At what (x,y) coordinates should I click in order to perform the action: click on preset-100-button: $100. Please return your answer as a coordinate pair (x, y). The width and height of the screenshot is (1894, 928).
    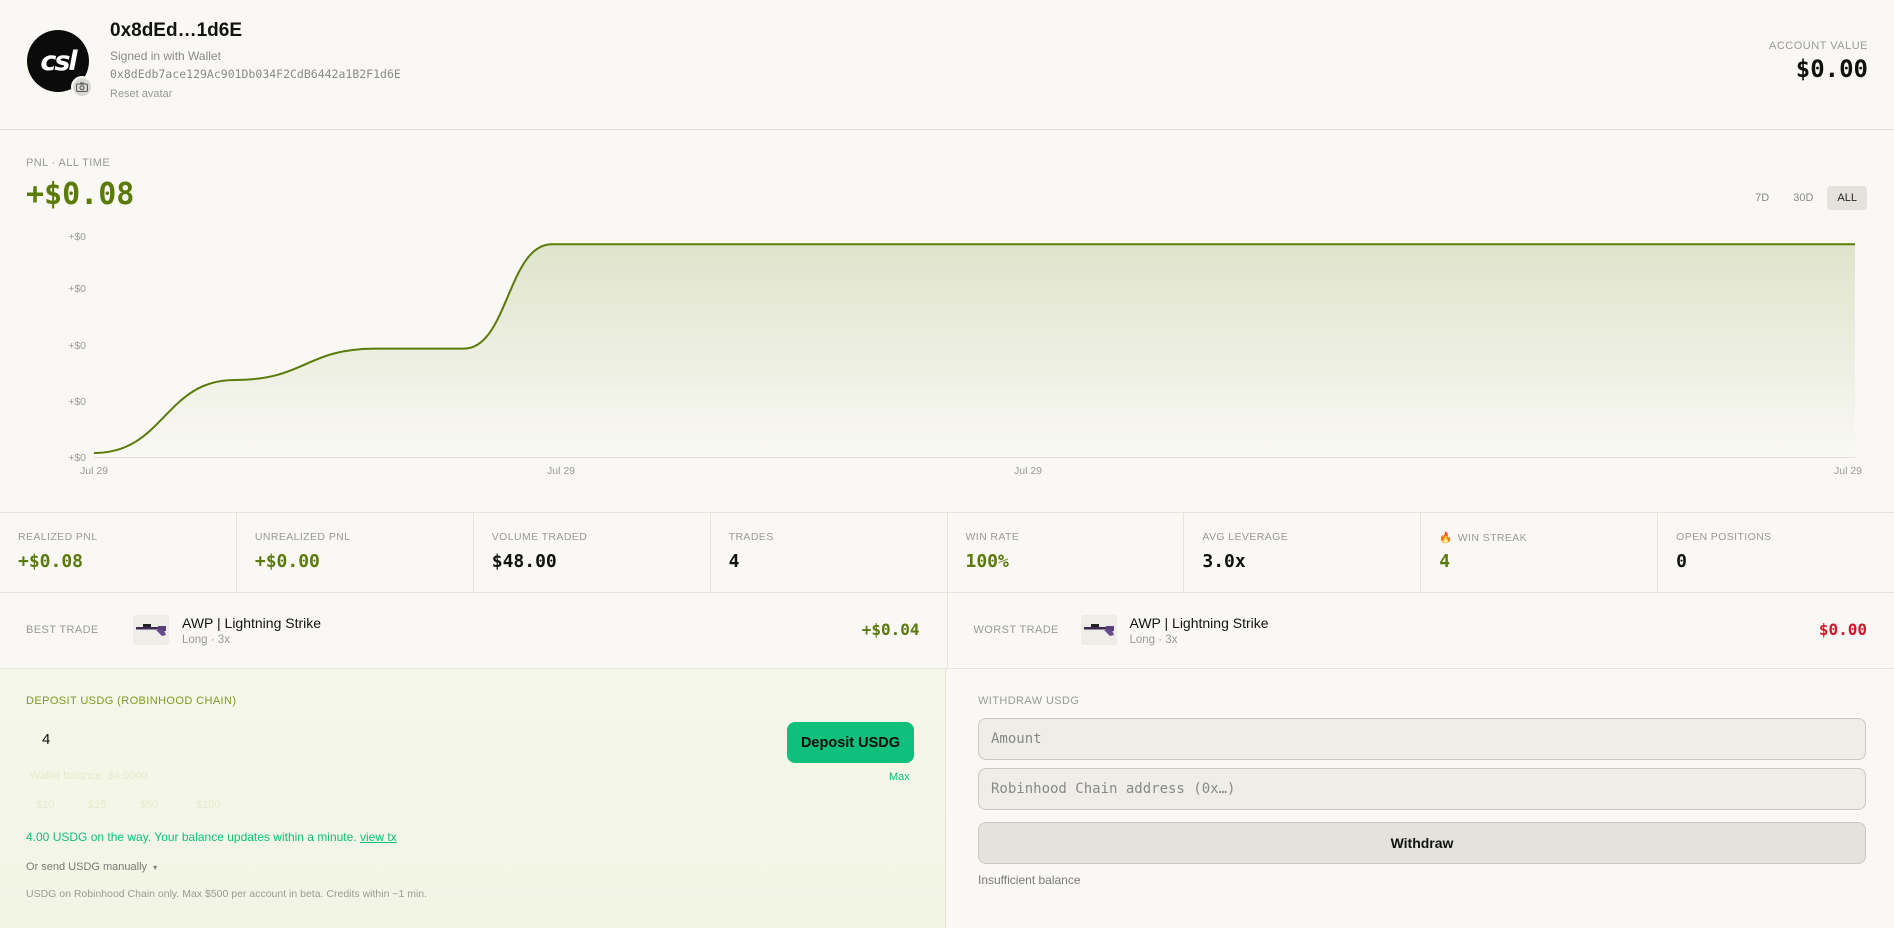
    Looking at the image, I should click on (208, 805).